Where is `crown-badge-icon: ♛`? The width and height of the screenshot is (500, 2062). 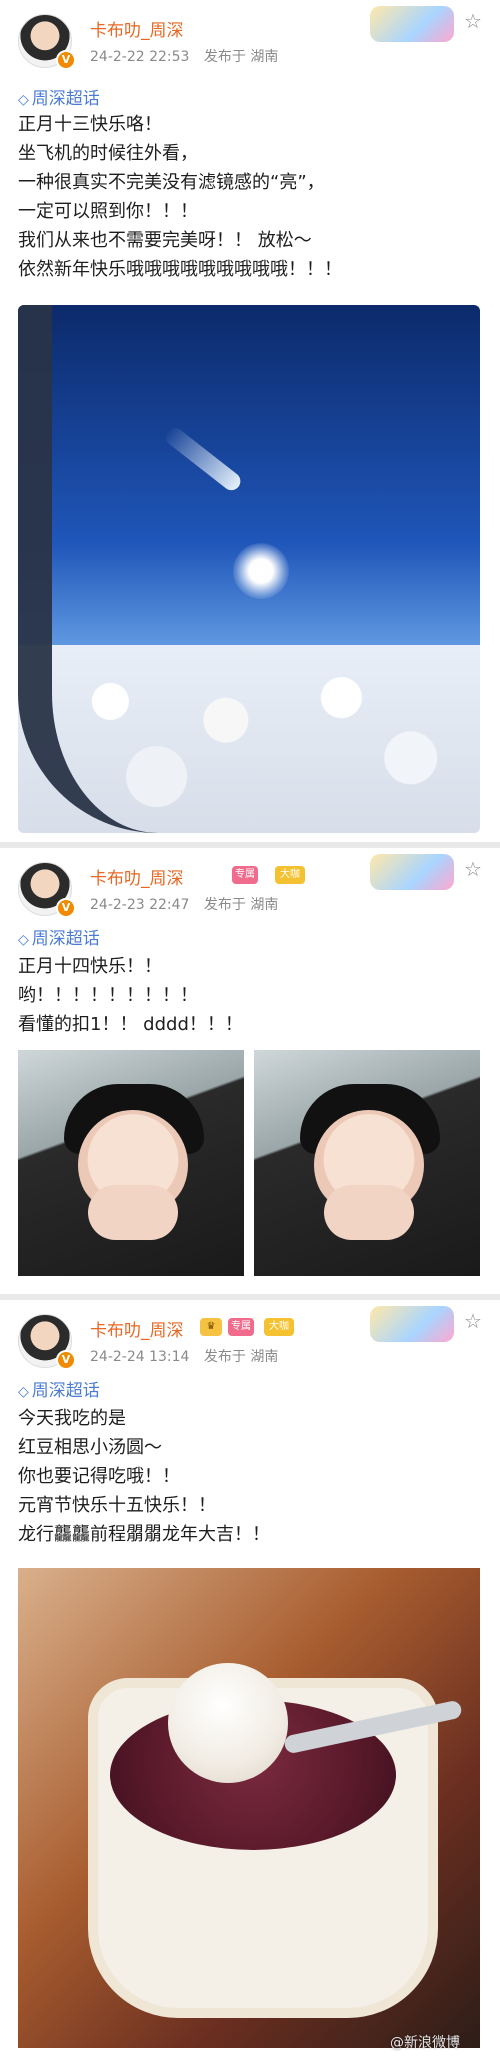
crown-badge-icon: ♛ is located at coordinates (211, 1327).